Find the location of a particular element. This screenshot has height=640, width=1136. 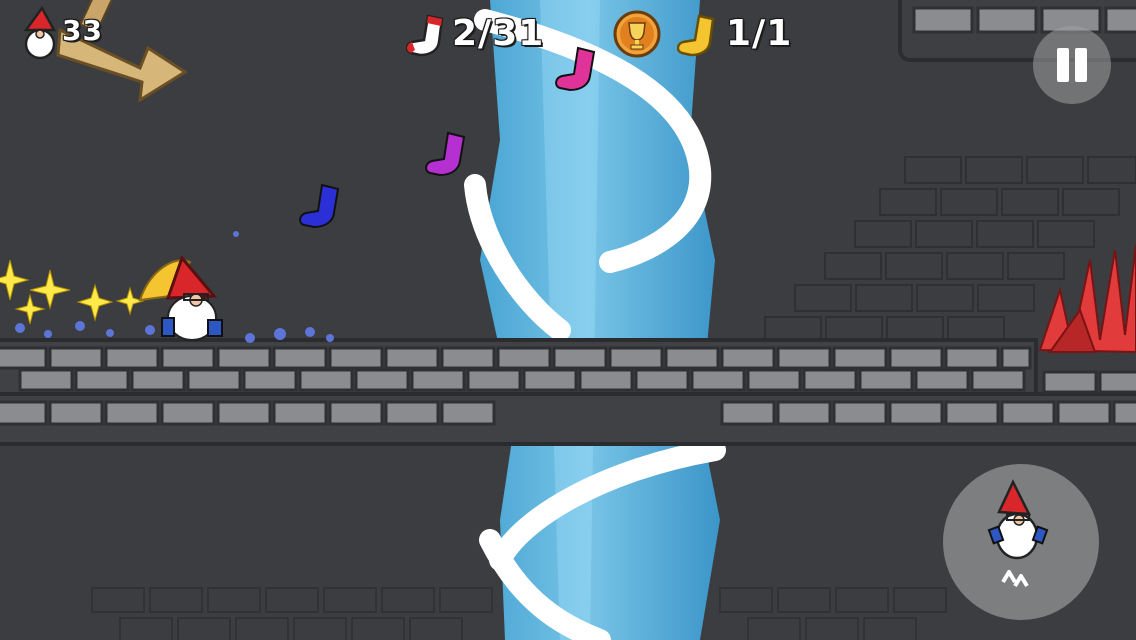

sock-icon is located at coordinates (425, 35).